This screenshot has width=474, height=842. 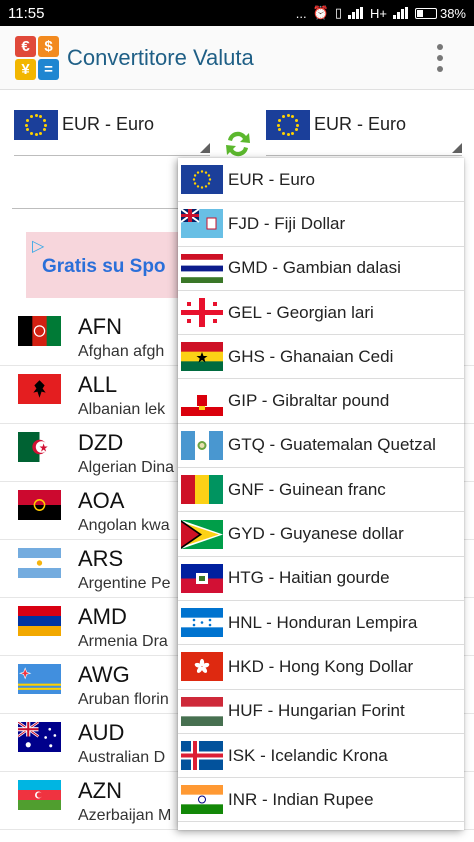 I want to click on gnf-flag-icon, so click(x=202, y=490).